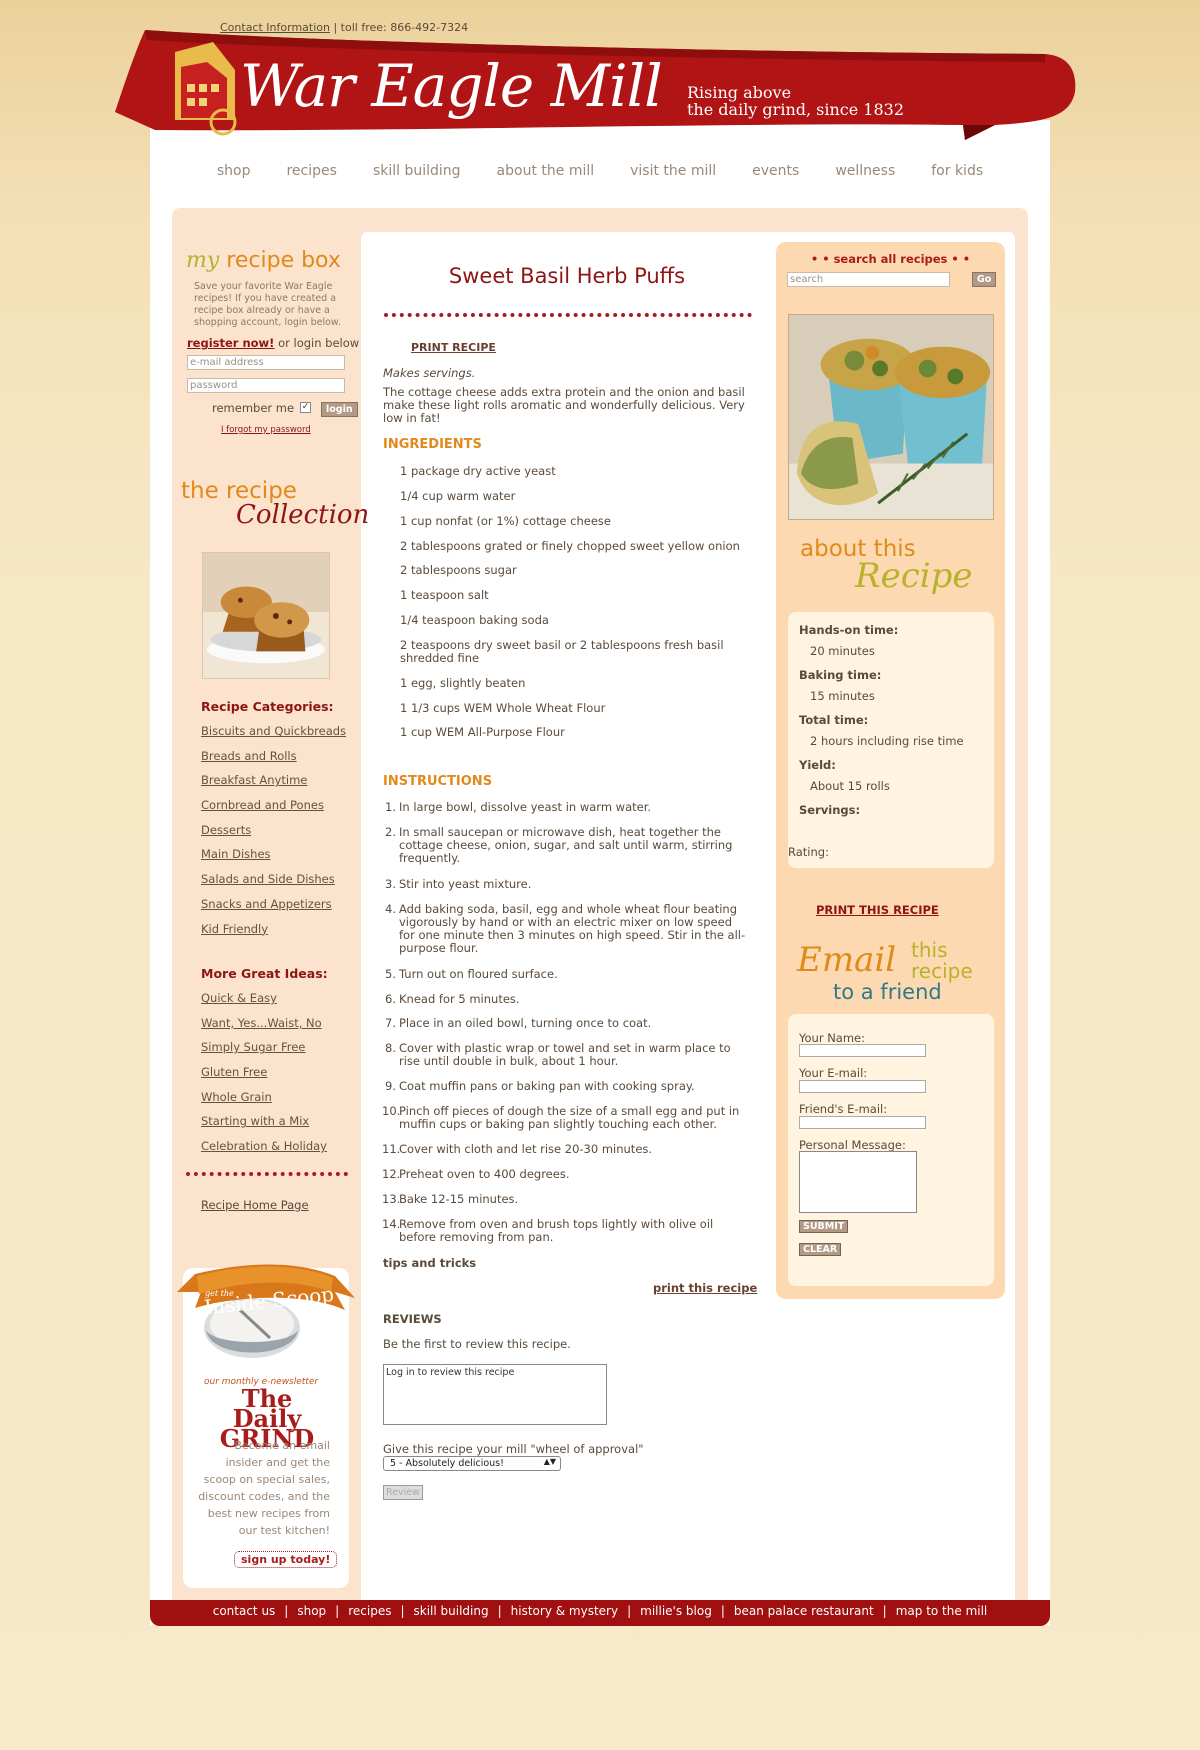  I want to click on category-link: Kid Friendly, so click(273, 934).